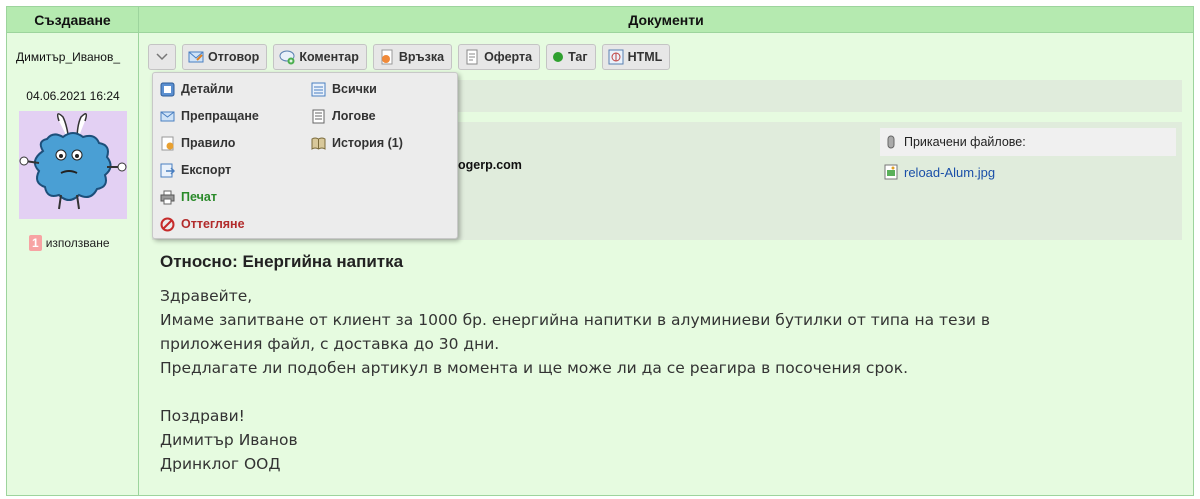 This screenshot has width=1200, height=499. What do you see at coordinates (558, 57) in the screenshot?
I see `green-dot-icon` at bounding box center [558, 57].